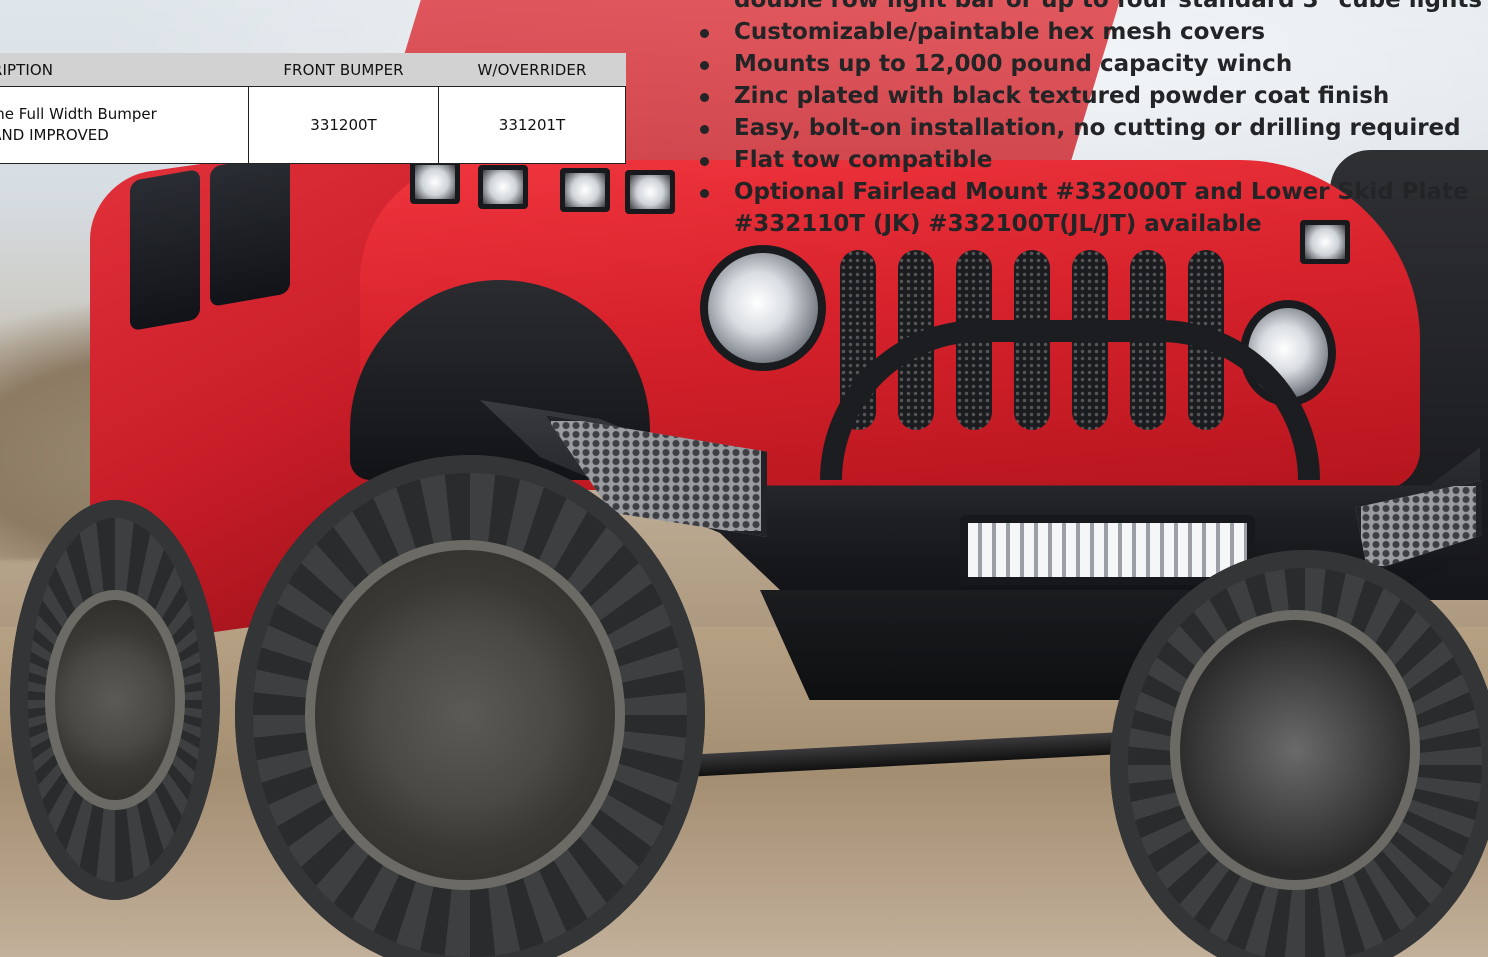 The image size is (1488, 957). I want to click on description-line-2: NEW AND IMPROVED, so click(54, 135).